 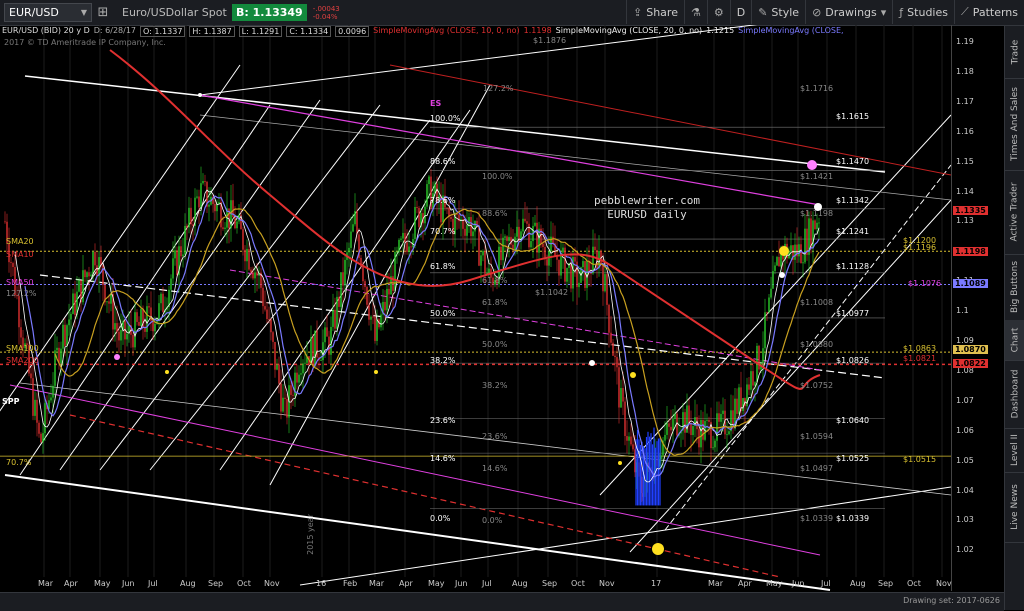 What do you see at coordinates (965, 101) in the screenshot?
I see `price-tick: 1.17` at bounding box center [965, 101].